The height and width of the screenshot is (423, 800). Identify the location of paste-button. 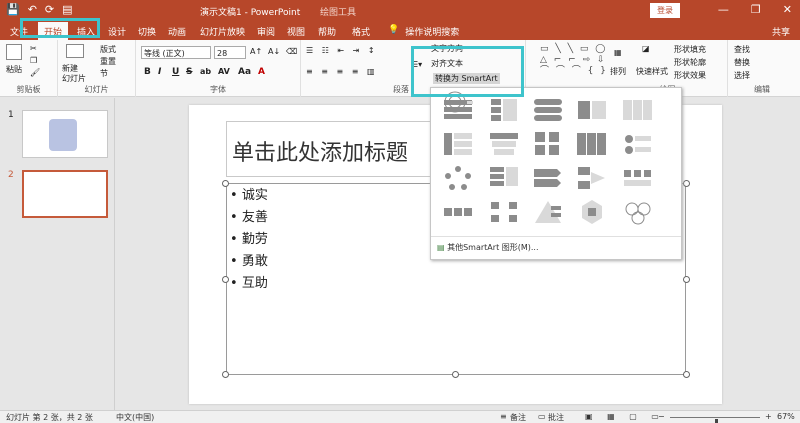
(15, 52).